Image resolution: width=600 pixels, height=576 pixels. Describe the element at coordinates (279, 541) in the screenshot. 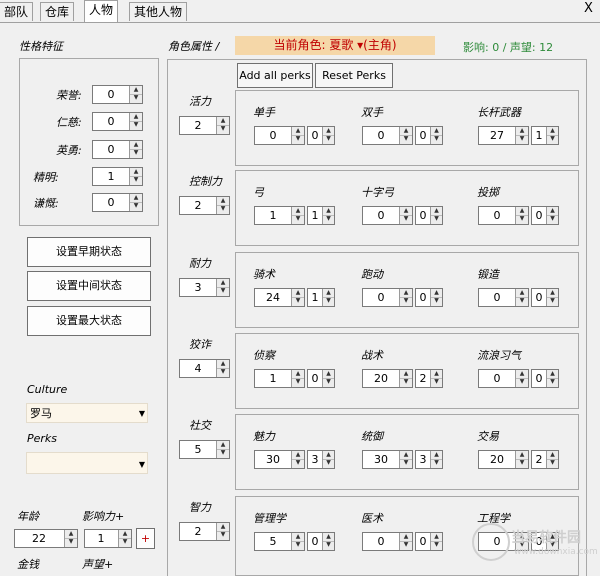

I see `skill-value-spinner: 5 ▲ ▼` at that location.